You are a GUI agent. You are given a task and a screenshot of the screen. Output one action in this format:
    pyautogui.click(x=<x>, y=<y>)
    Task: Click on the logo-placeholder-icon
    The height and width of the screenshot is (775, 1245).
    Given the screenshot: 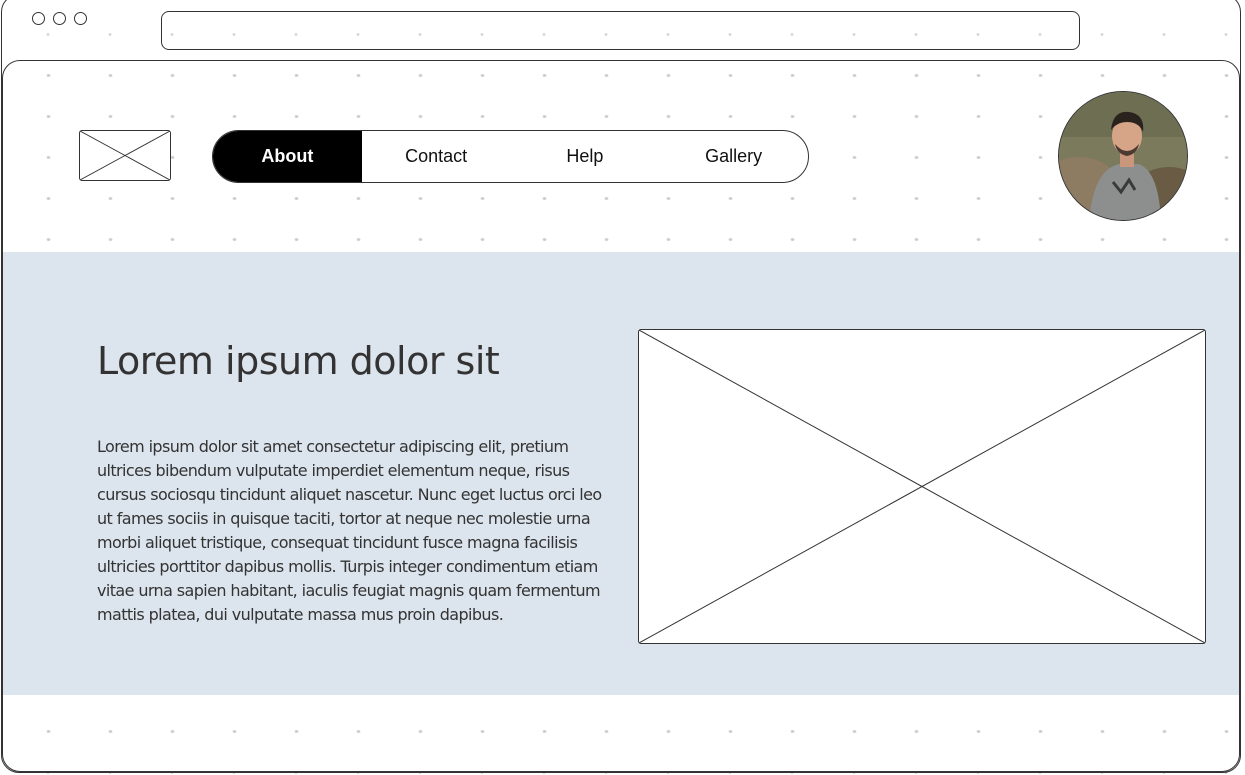 What is the action you would take?
    pyautogui.click(x=125, y=155)
    